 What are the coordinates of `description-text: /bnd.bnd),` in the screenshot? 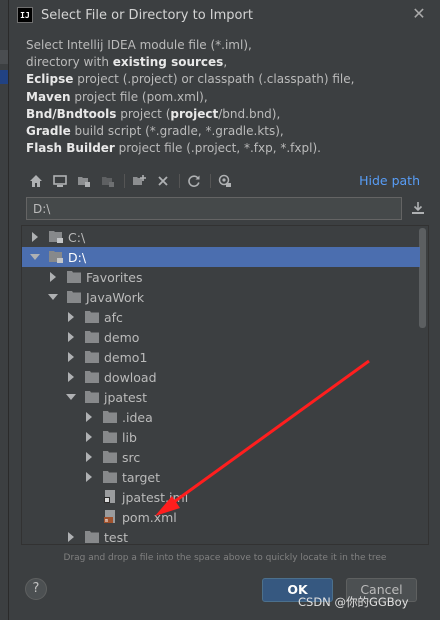 It's located at (249, 113).